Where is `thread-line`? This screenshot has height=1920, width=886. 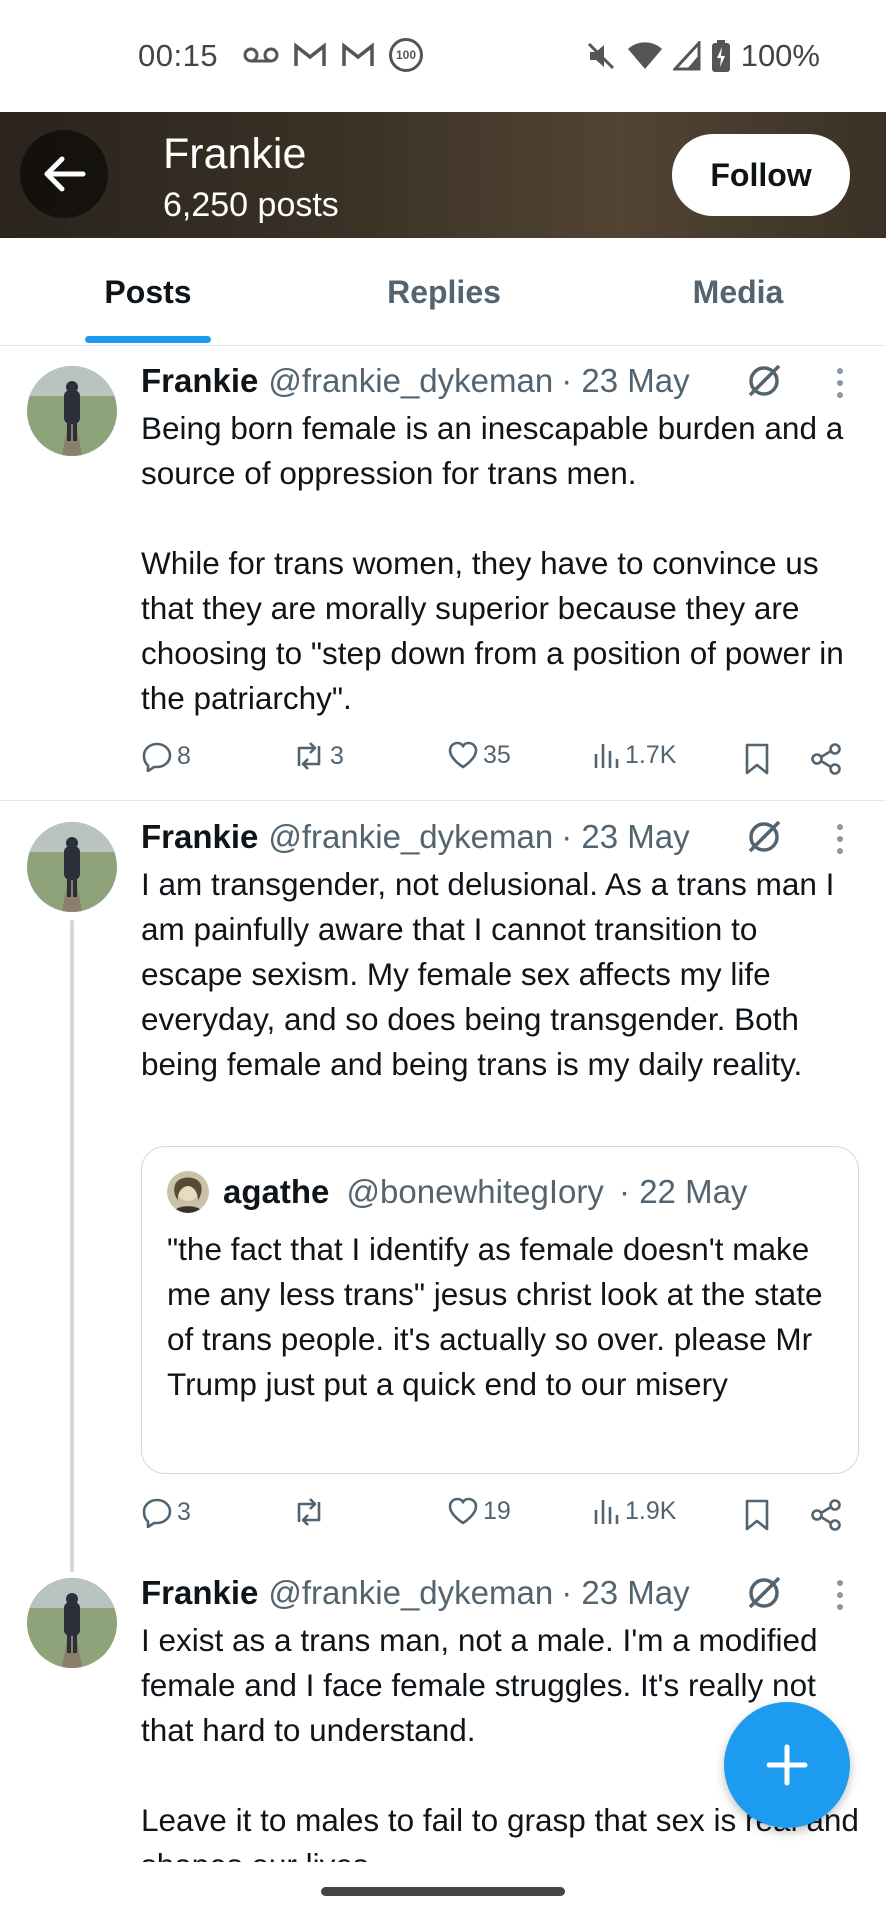 thread-line is located at coordinates (72, 1246).